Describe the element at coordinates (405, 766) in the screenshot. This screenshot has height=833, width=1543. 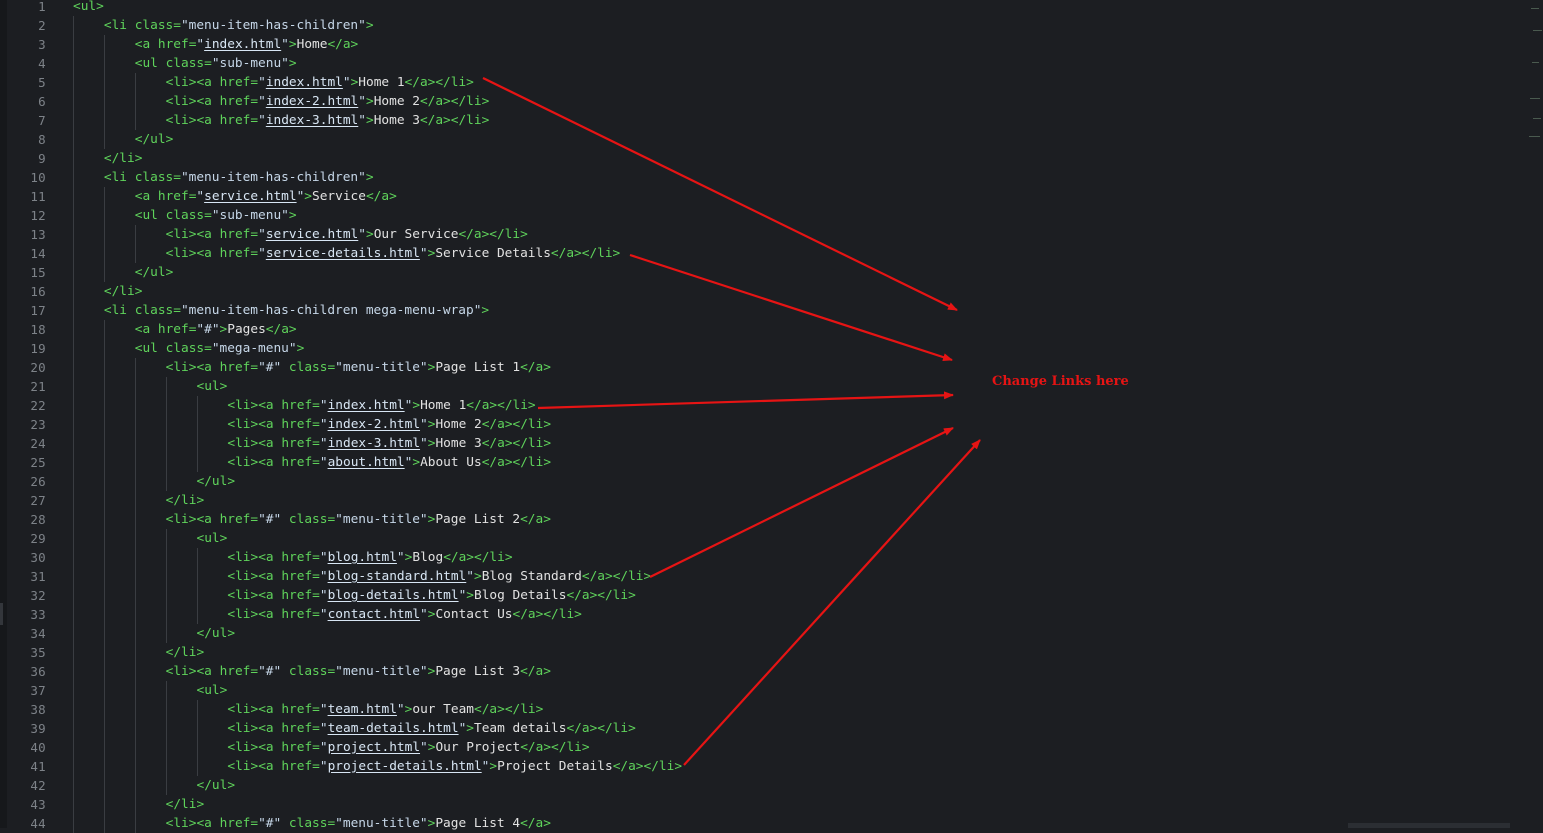
I see `link-url: project-details.html` at that location.